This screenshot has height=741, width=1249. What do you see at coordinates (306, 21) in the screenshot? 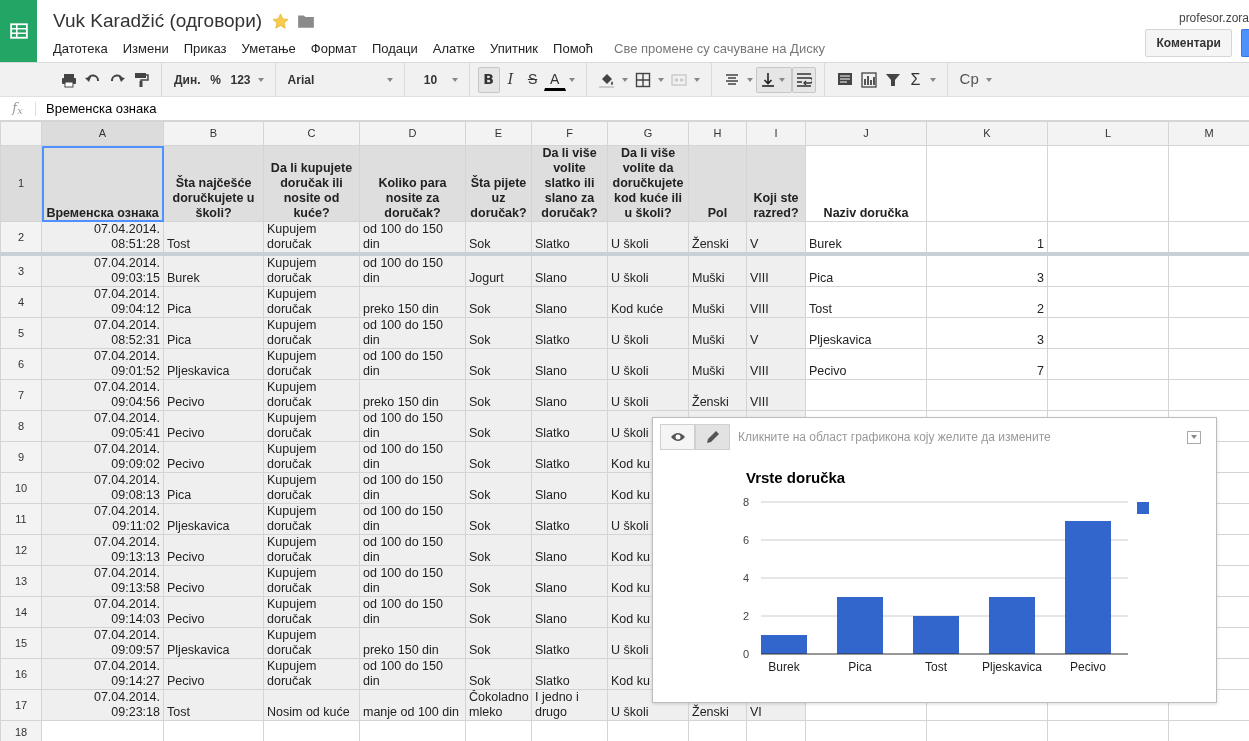
I see `folder-icon` at bounding box center [306, 21].